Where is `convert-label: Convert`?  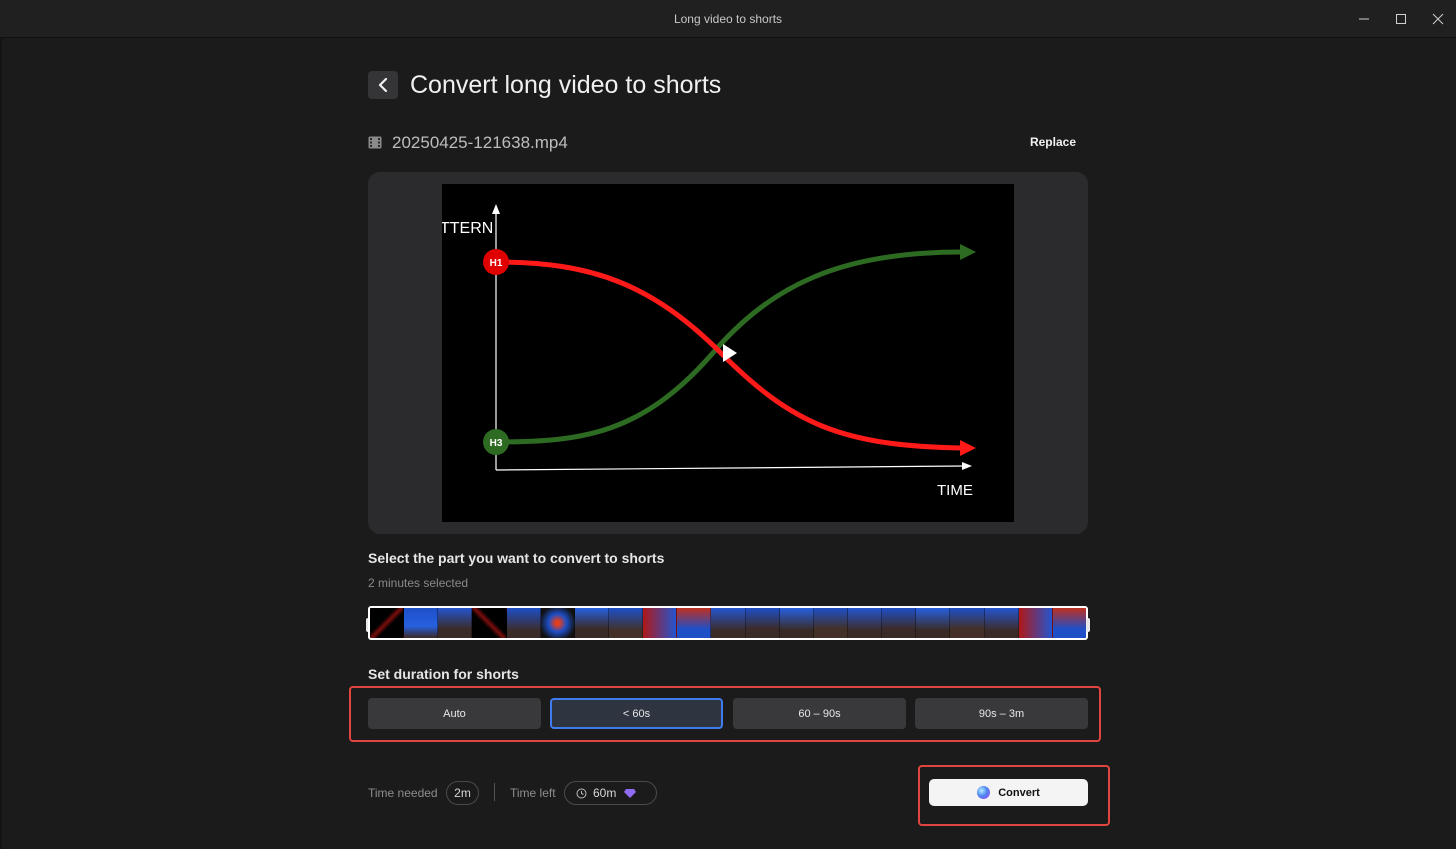
convert-label: Convert is located at coordinates (1019, 792).